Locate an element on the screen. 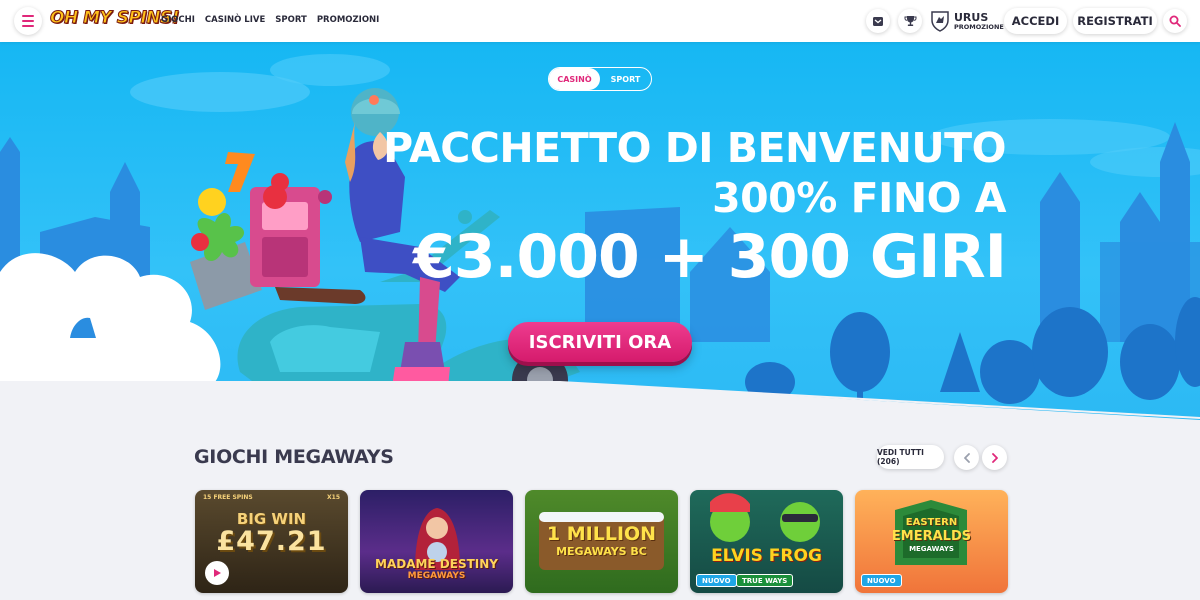 The image size is (1200, 600). game-title: BIG WIN is located at coordinates (271, 519).